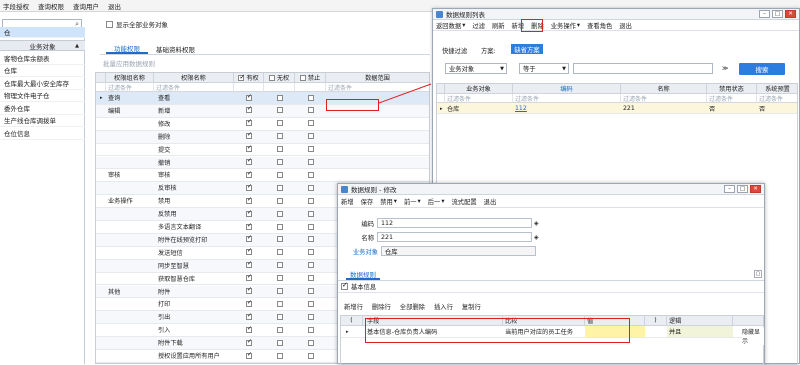  I want to click on business-object-label: 业务对象, so click(362, 251).